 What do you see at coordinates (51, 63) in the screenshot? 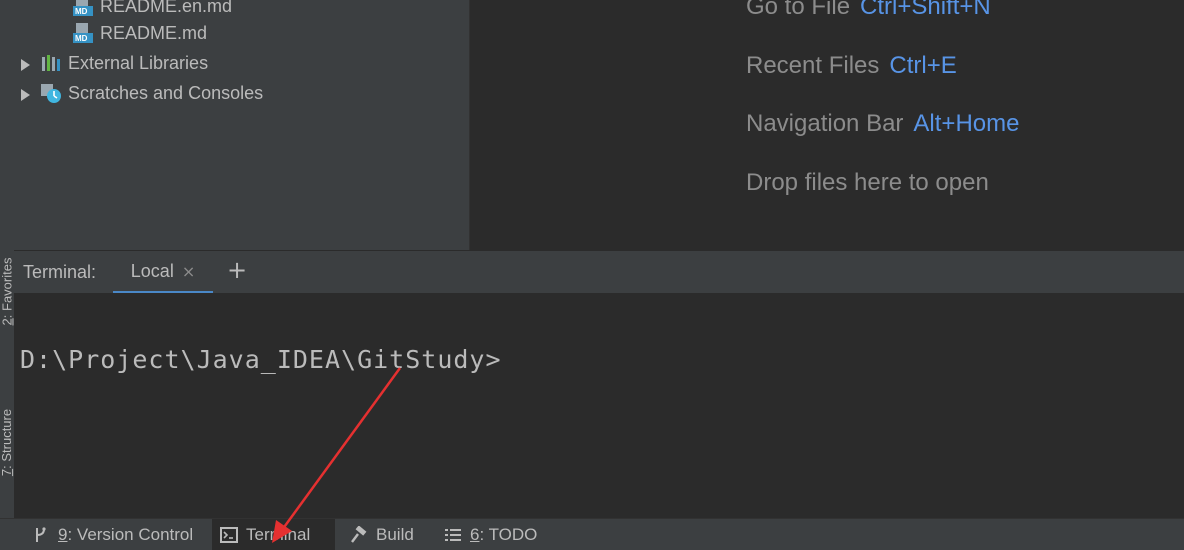
I see `library-icon` at bounding box center [51, 63].